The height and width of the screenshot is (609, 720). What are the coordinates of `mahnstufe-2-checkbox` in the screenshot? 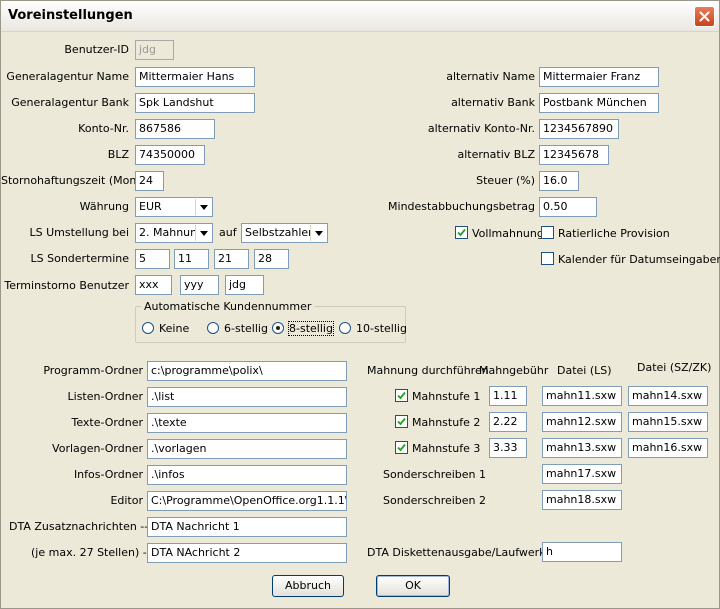 It's located at (401, 421).